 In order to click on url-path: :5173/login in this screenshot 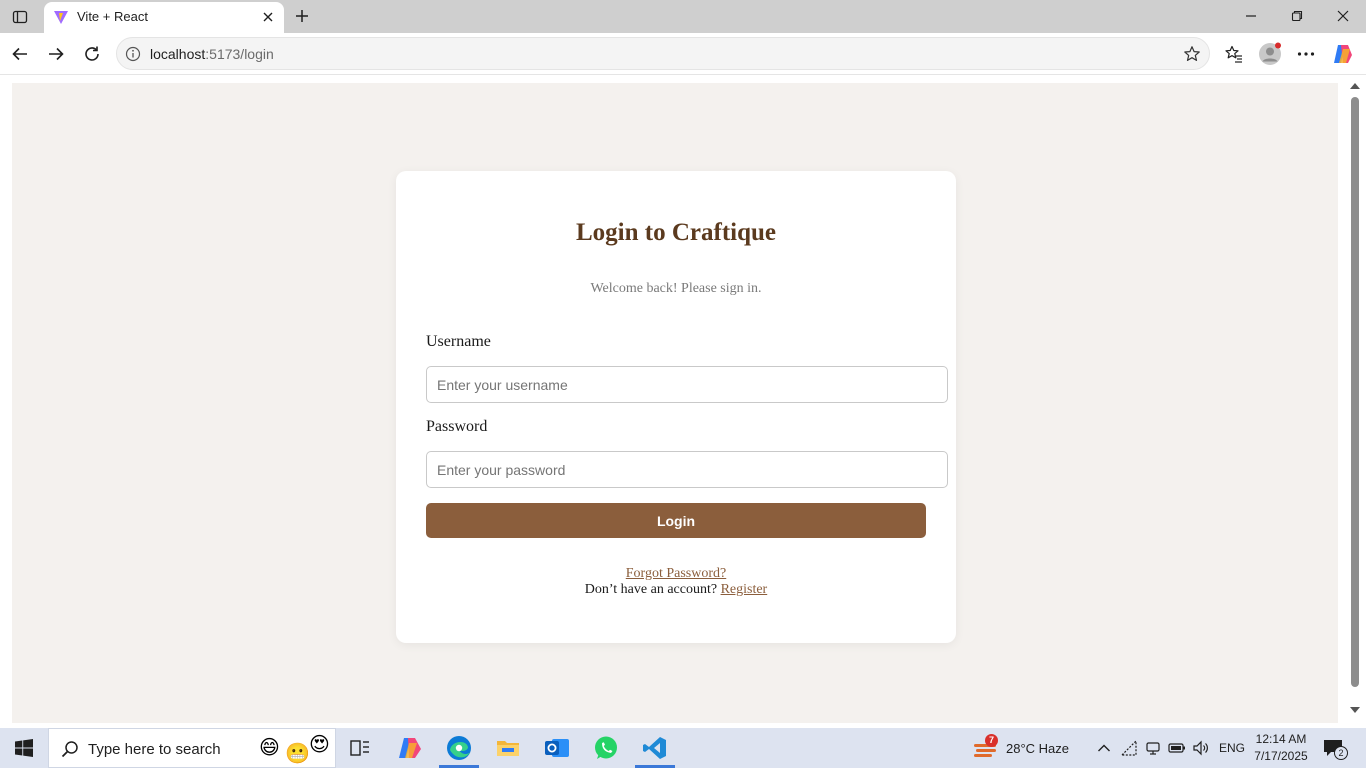, I will do `click(239, 54)`.